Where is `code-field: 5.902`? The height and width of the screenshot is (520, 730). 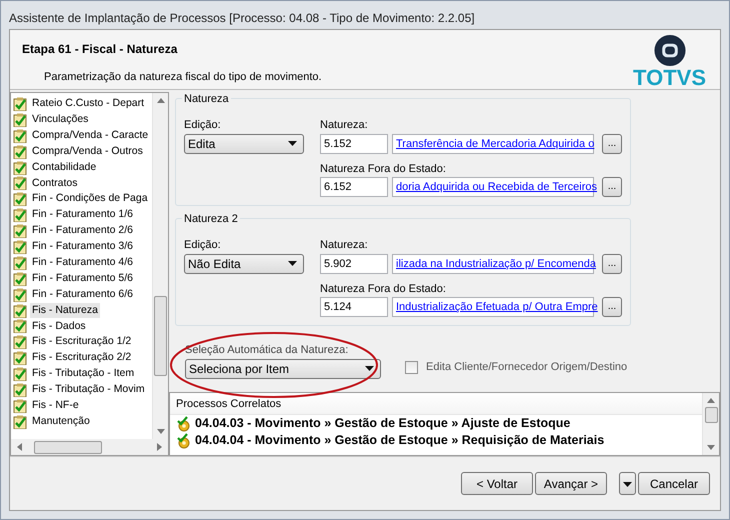
code-field: 5.902 is located at coordinates (354, 264).